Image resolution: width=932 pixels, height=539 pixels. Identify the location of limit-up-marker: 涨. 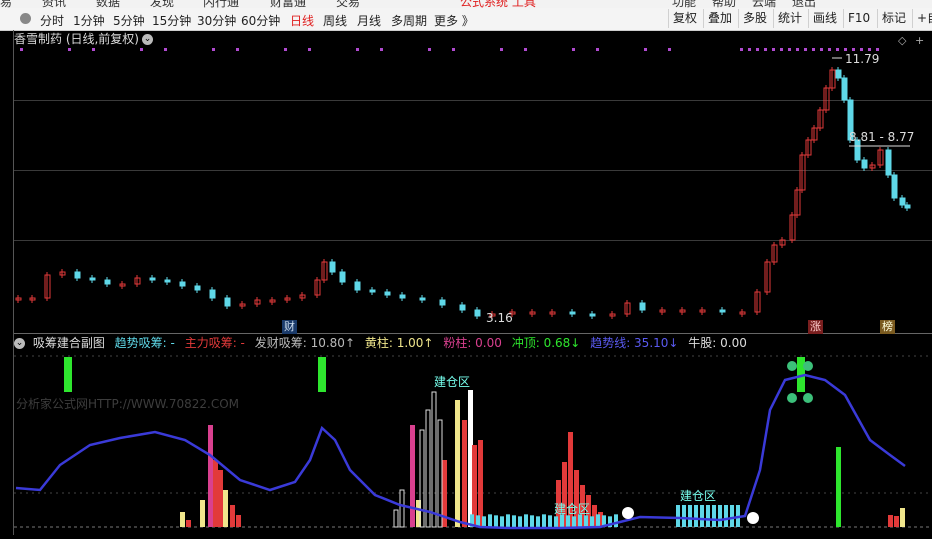
(815, 327).